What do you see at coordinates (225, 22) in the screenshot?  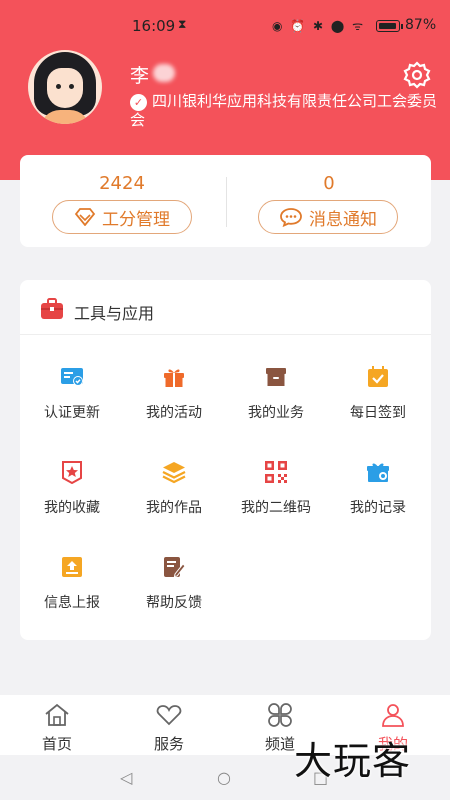 I see `status-bar: 16:09 ⧗ ◉ ⏰ ✱ ⬤ ᯤ 87%` at bounding box center [225, 22].